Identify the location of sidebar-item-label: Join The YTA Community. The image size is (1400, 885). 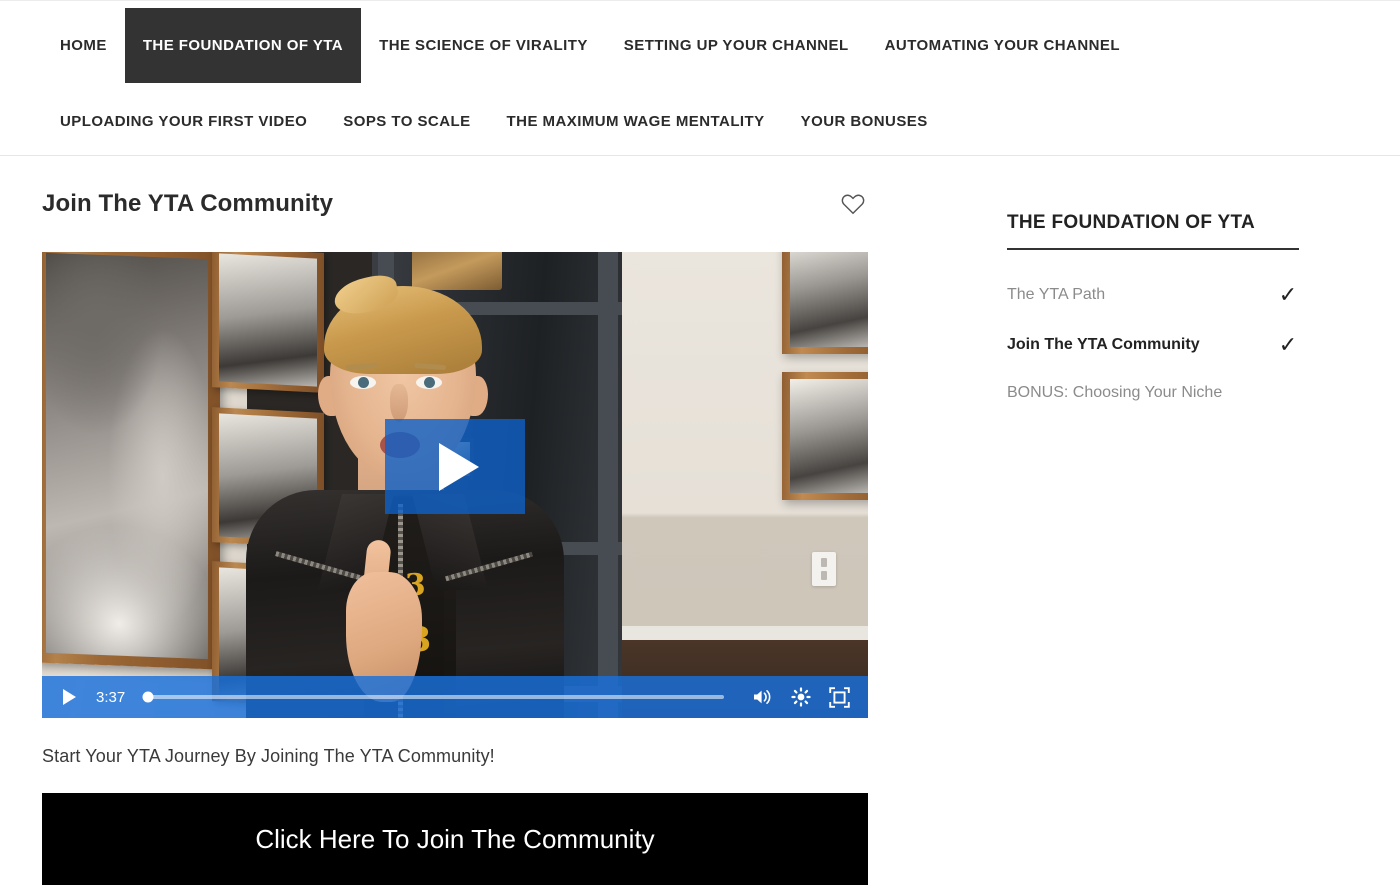
(1103, 344).